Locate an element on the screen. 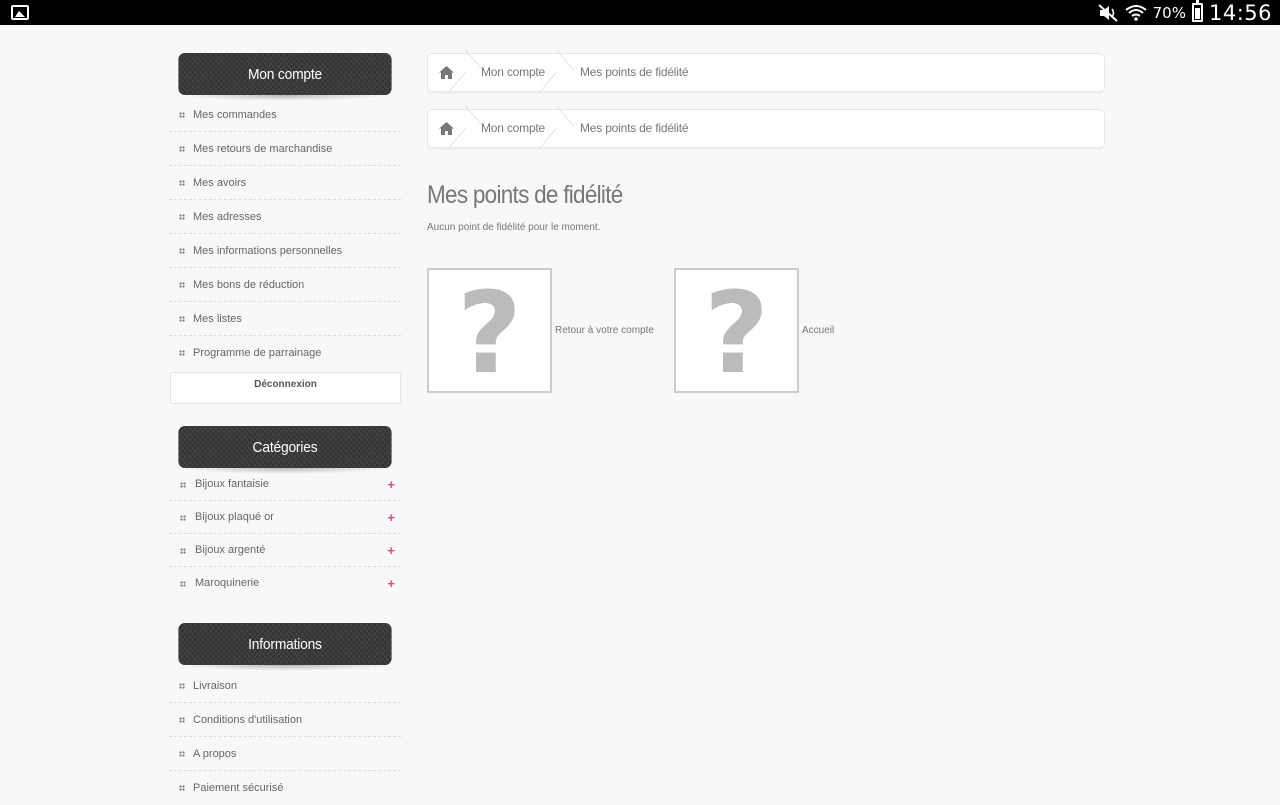 Image resolution: width=1280 pixels, height=805 pixels. account-block-header: Mon compte is located at coordinates (285, 77).